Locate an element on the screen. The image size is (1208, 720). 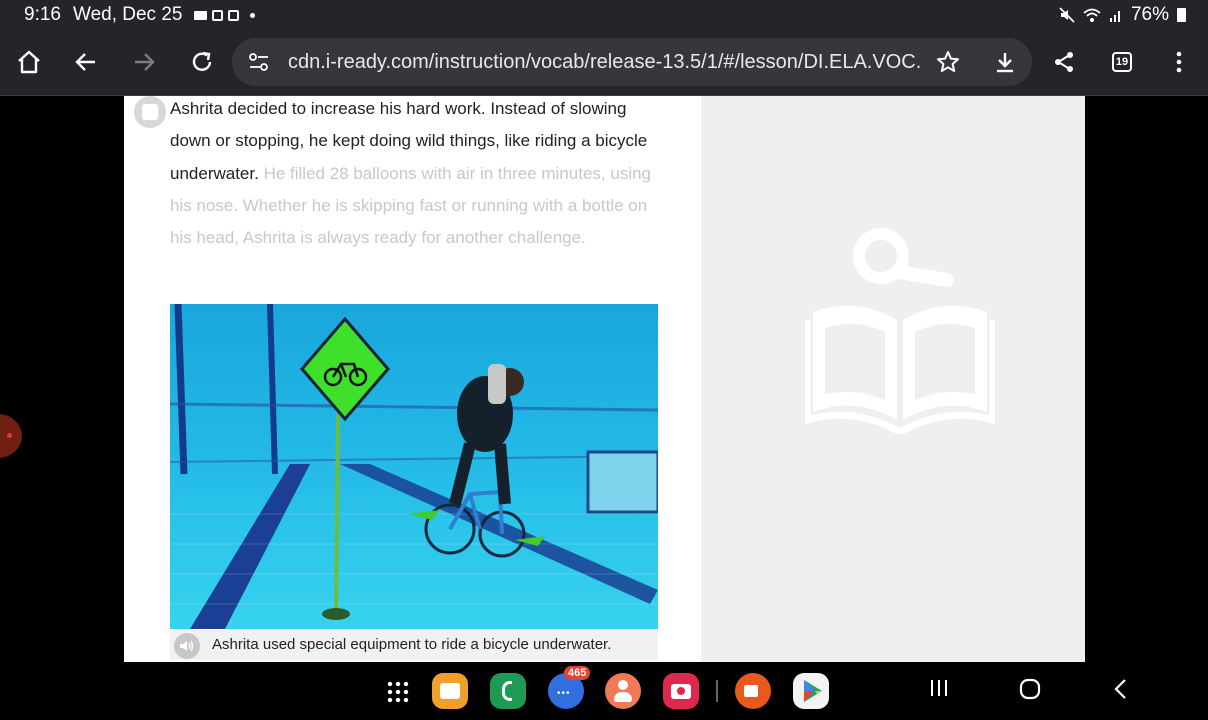
video-notification-icon is located at coordinates (201, 15).